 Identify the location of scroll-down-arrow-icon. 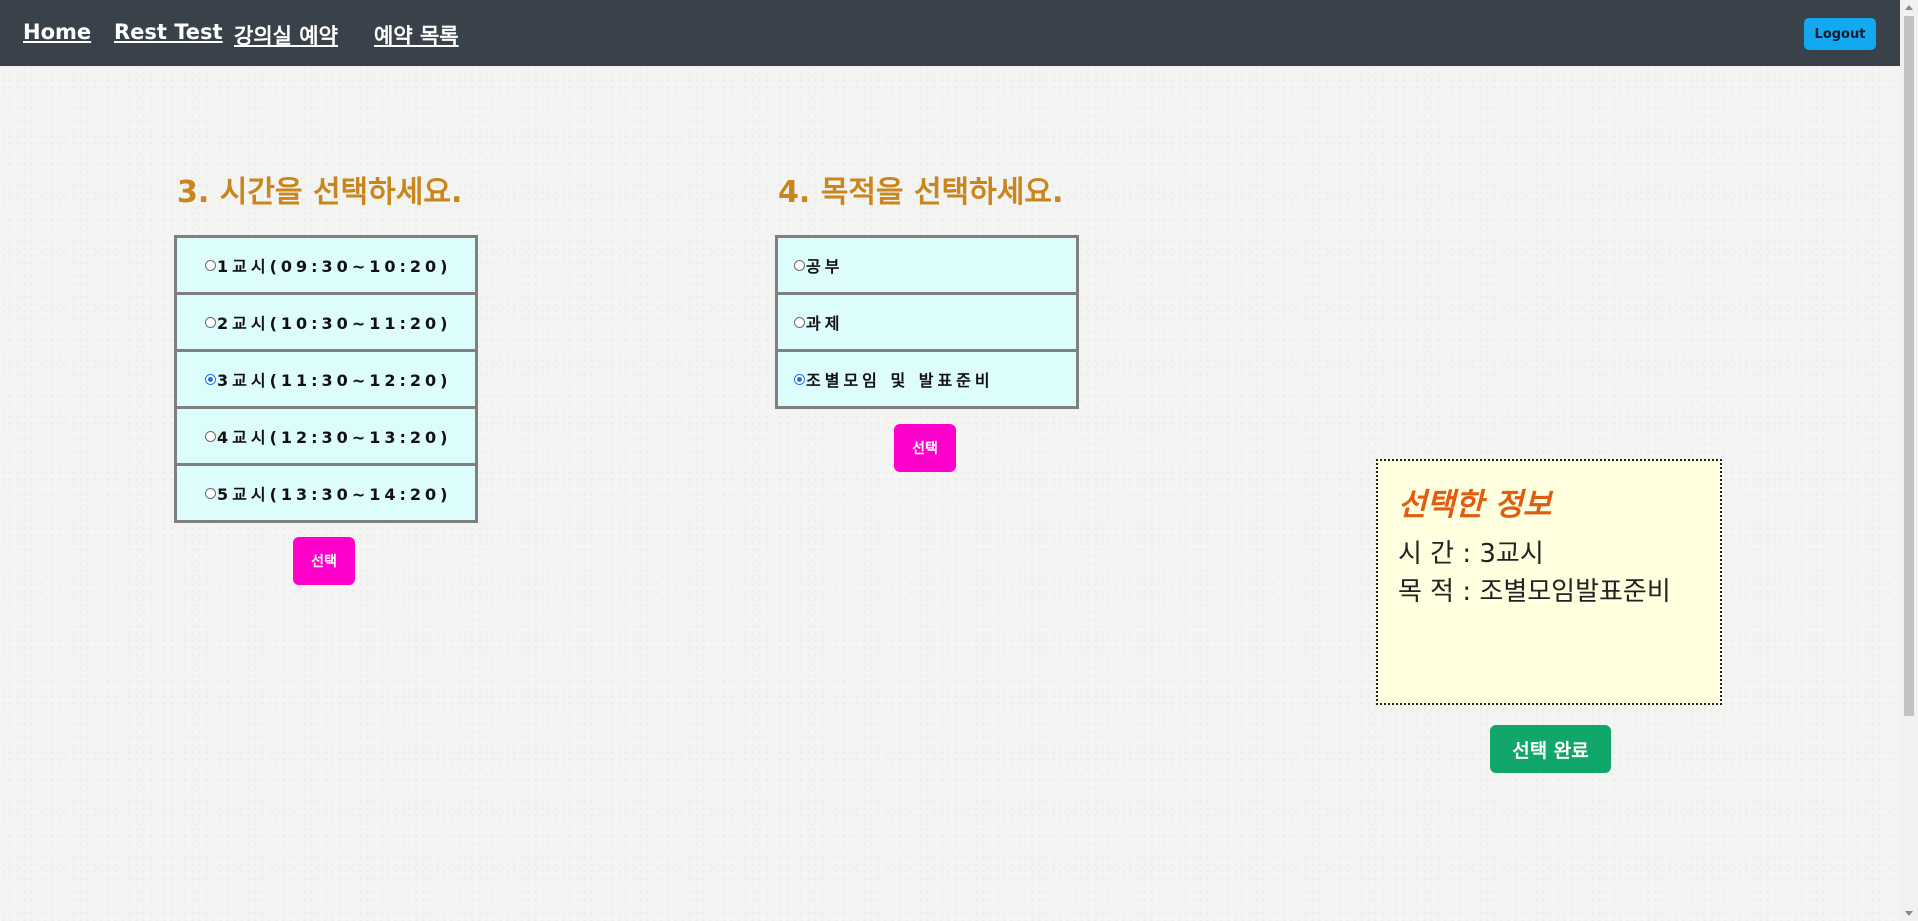
(1909, 913).